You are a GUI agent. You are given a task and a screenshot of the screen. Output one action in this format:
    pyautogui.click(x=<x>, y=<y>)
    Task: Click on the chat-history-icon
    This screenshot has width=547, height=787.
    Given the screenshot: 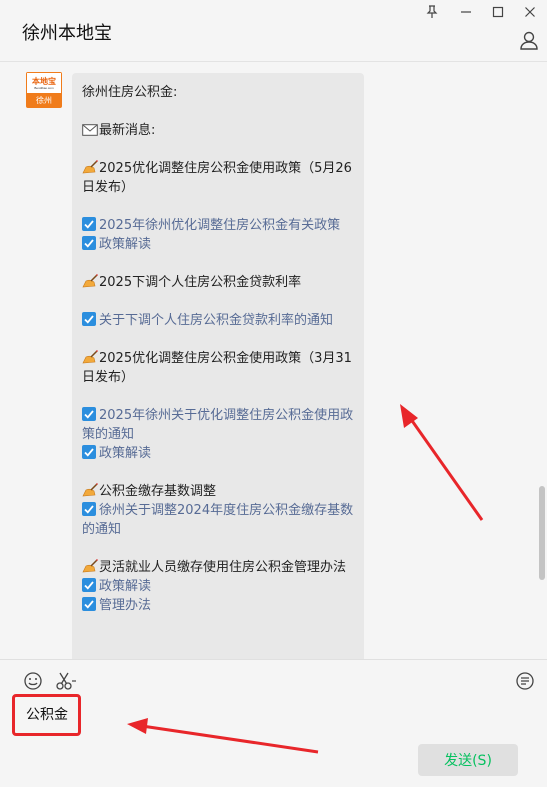 What is the action you would take?
    pyautogui.click(x=525, y=681)
    